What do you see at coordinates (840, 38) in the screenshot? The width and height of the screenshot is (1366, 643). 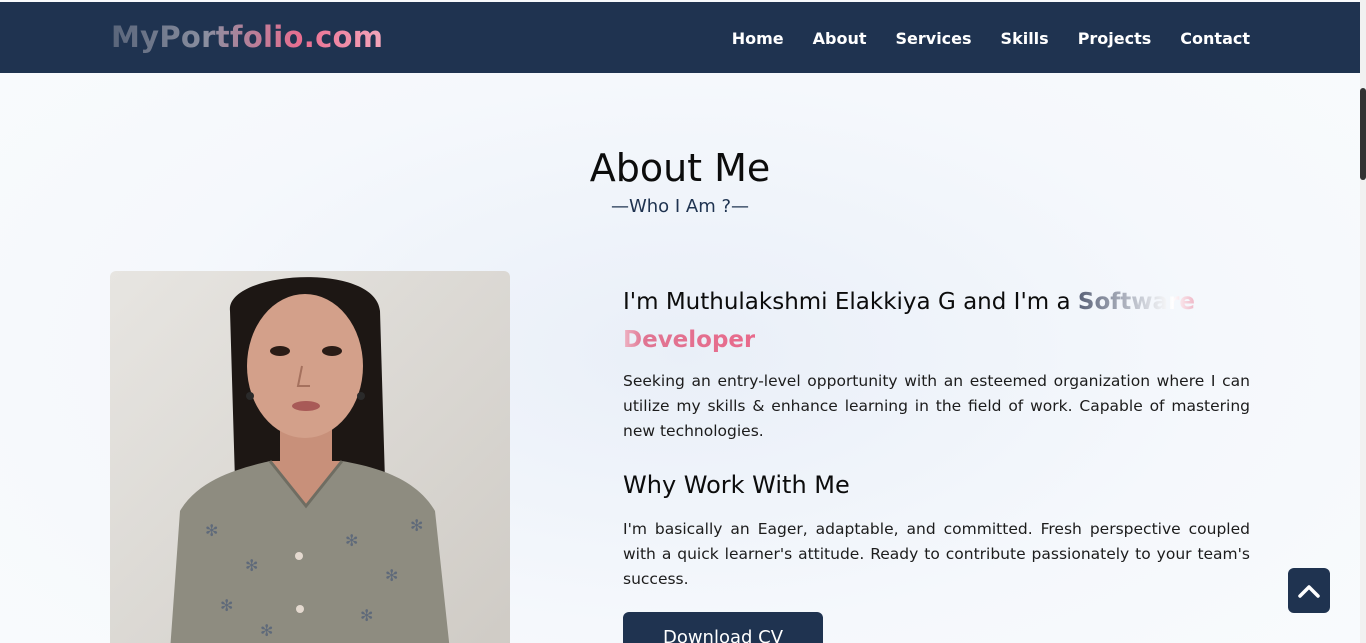 I see `nav-link-about: About` at bounding box center [840, 38].